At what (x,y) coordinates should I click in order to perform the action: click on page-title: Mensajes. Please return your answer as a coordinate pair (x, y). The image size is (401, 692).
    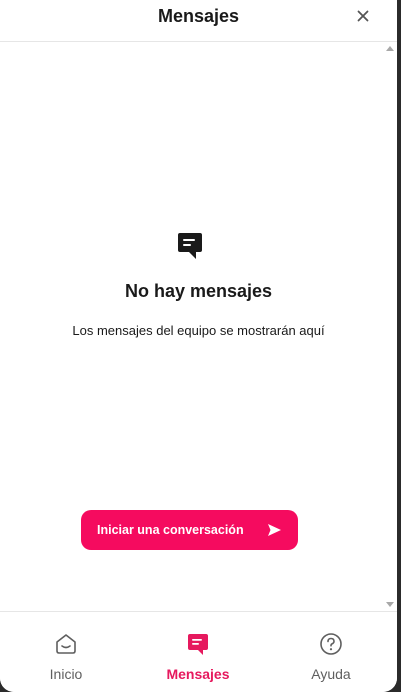
    Looking at the image, I should click on (198, 16).